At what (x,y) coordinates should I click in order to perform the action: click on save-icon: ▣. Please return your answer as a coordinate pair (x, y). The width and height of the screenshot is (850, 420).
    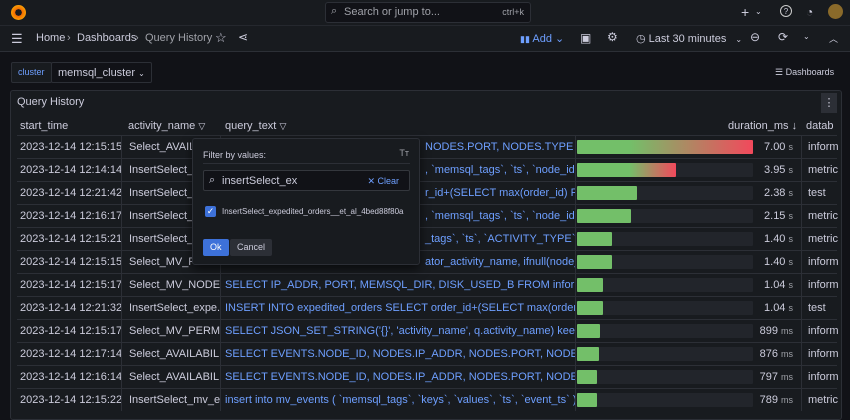
    Looking at the image, I should click on (585, 38).